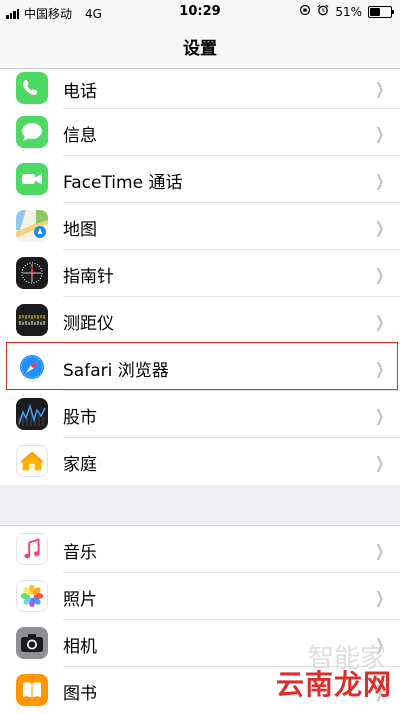 Image resolution: width=400 pixels, height=714 pixels. Describe the element at coordinates (200, 367) in the screenshot. I see `settings-row-safari: Safari 浏览器 ❯` at that location.